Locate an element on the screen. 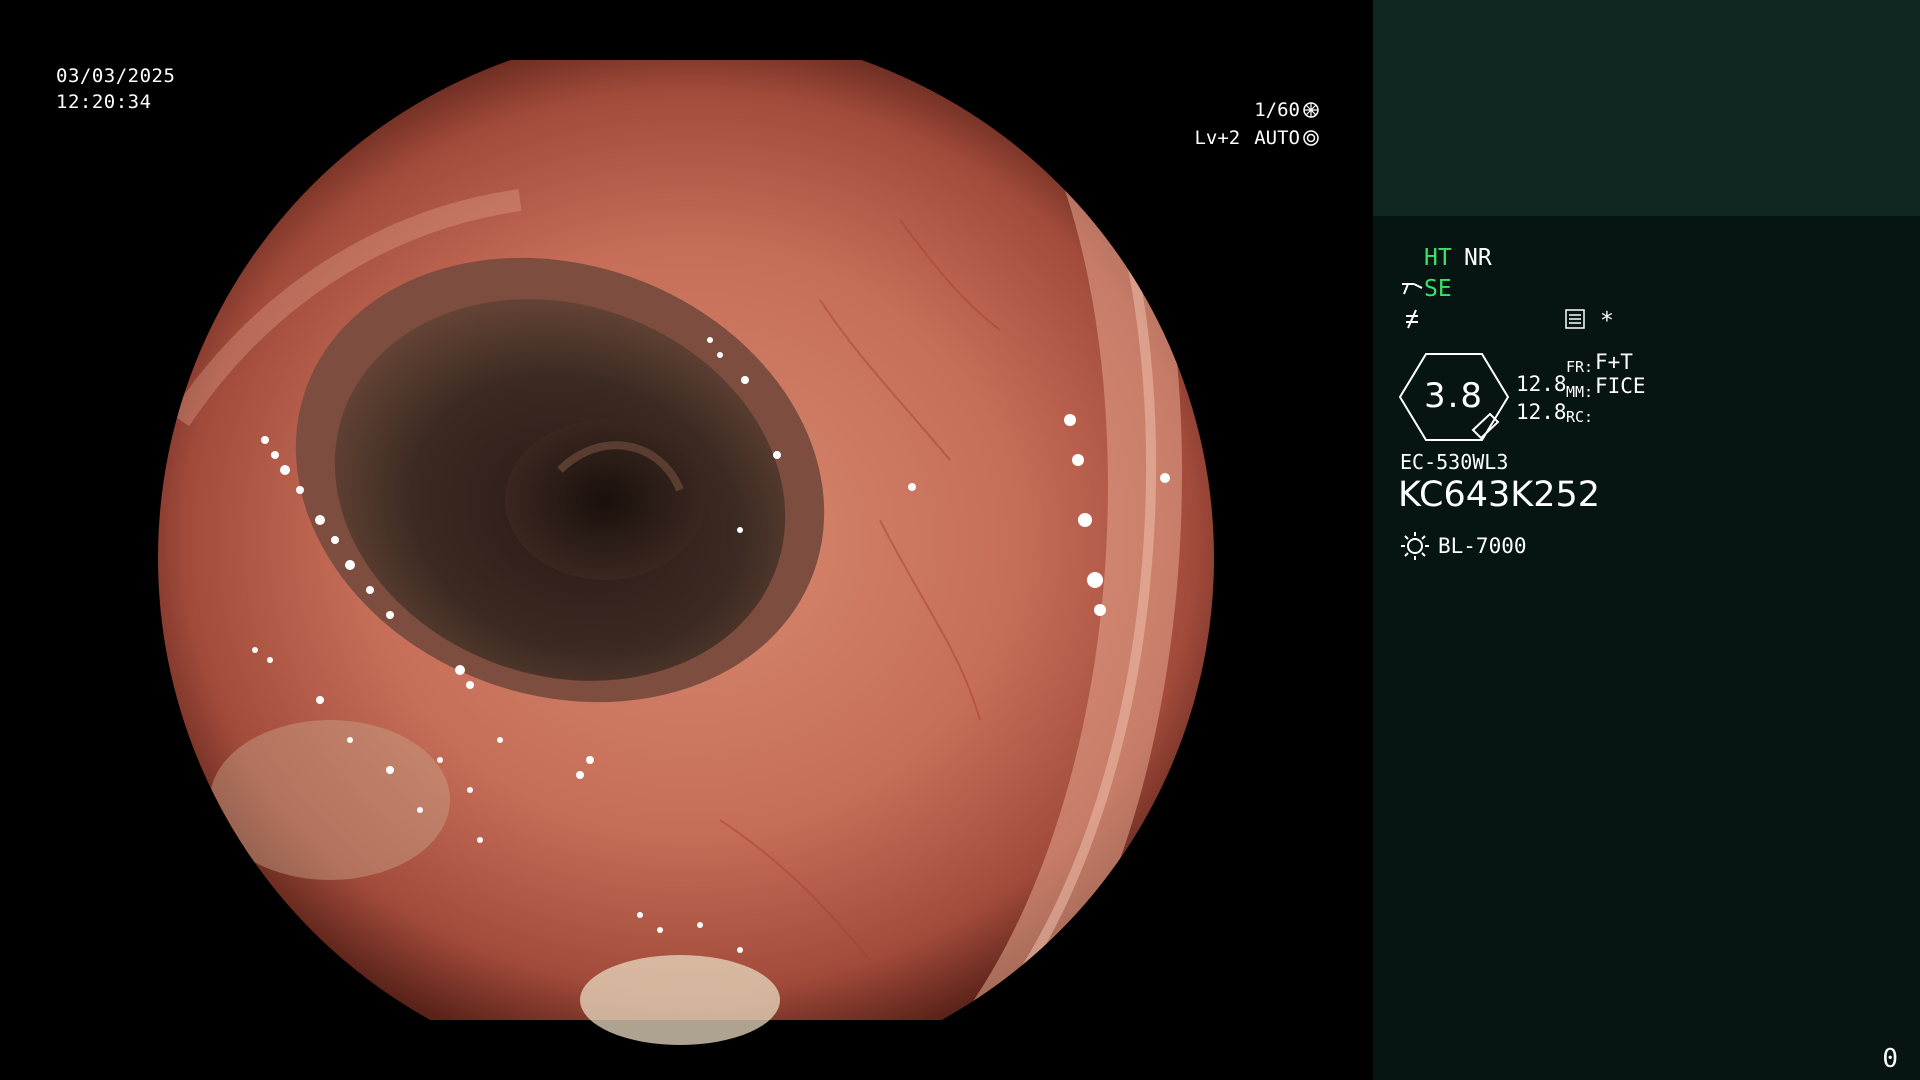  light-source-model: BL-7000 is located at coordinates (1482, 546).